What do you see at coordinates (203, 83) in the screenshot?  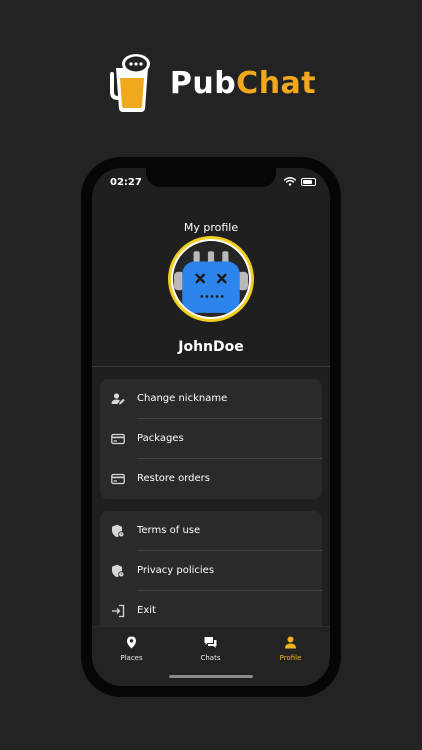 I see `brand-name-pub: Pub` at bounding box center [203, 83].